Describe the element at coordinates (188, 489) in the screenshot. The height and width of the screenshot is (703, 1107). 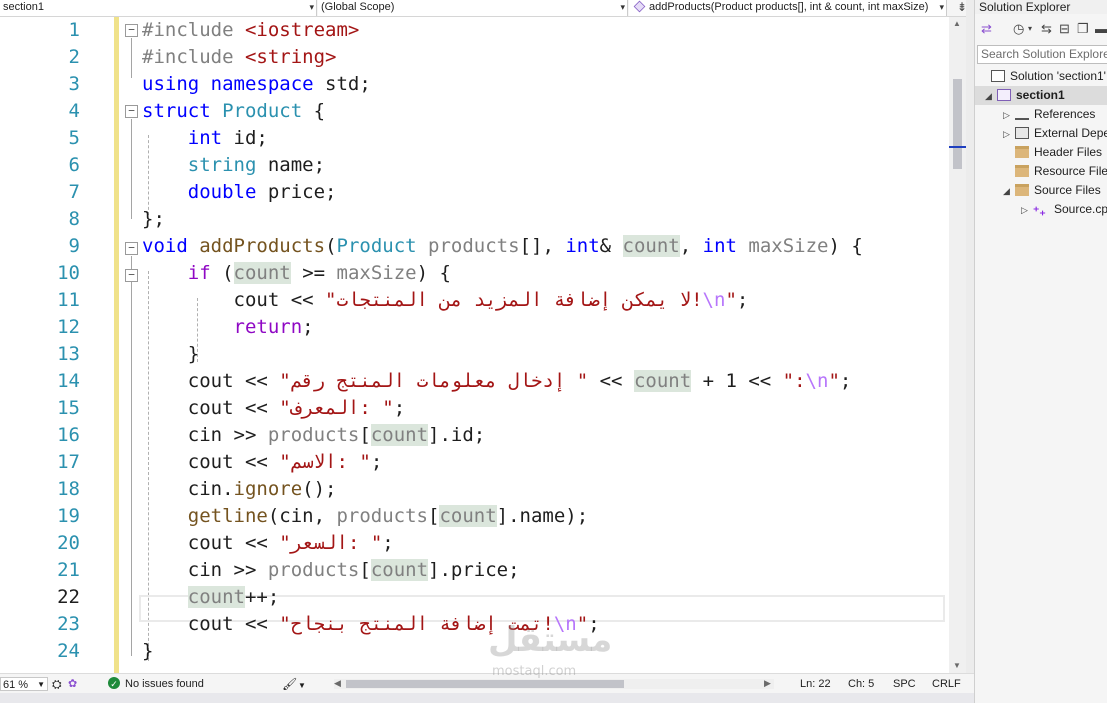
I see `code-token: cin.` at that location.